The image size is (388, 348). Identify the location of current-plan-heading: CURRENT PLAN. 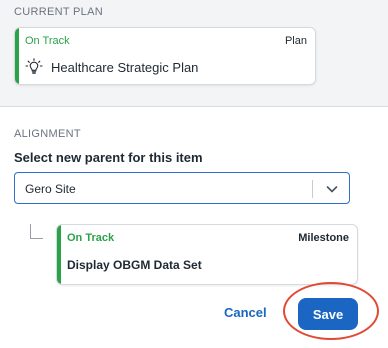
(58, 12).